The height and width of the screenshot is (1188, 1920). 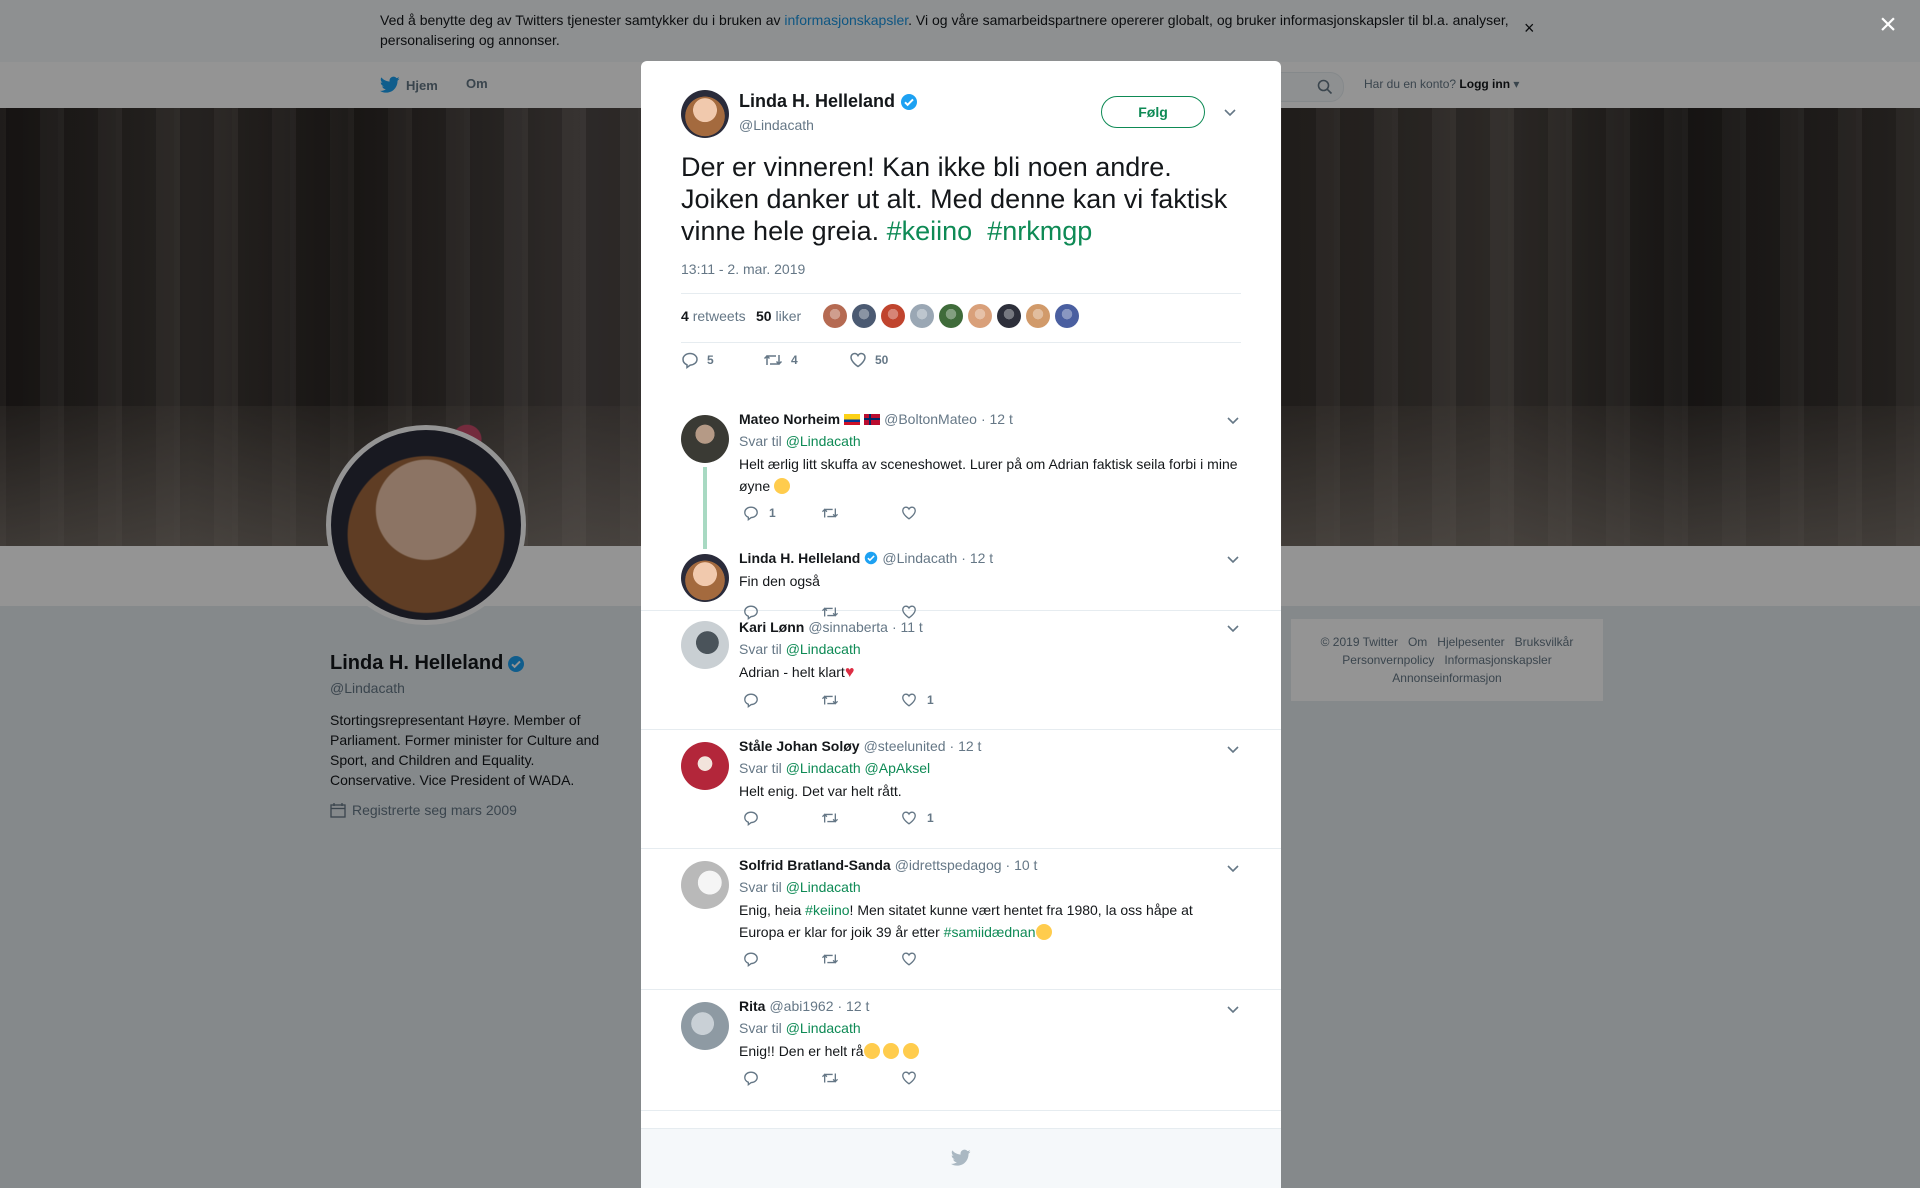 What do you see at coordinates (705, 114) in the screenshot?
I see `author-avatar` at bounding box center [705, 114].